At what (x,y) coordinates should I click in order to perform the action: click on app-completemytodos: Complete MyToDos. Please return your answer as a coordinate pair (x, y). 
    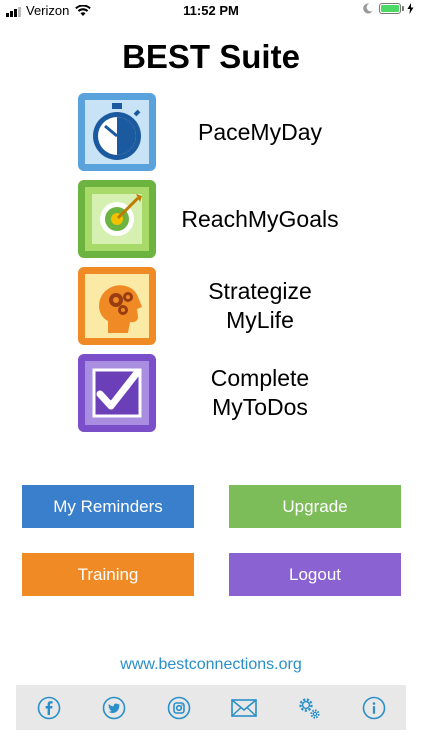
    Looking at the image, I should click on (228, 393).